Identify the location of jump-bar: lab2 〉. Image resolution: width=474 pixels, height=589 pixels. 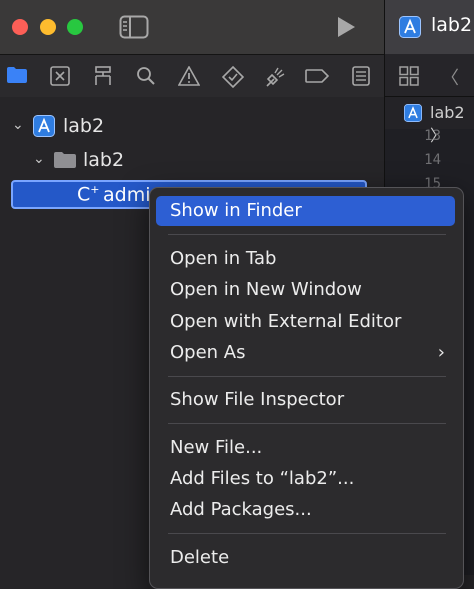
(429, 121).